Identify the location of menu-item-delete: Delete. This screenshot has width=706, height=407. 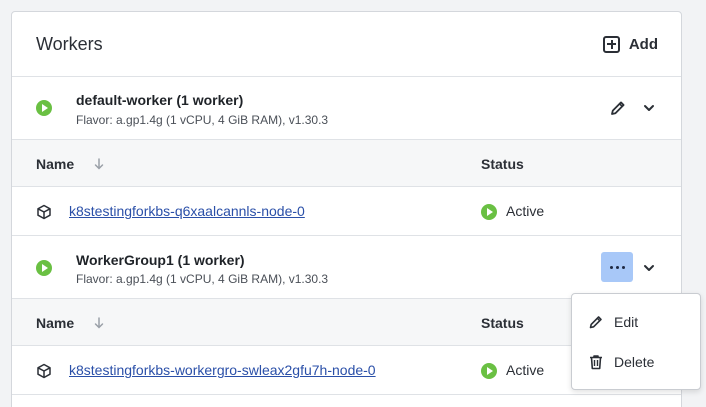
(621, 362).